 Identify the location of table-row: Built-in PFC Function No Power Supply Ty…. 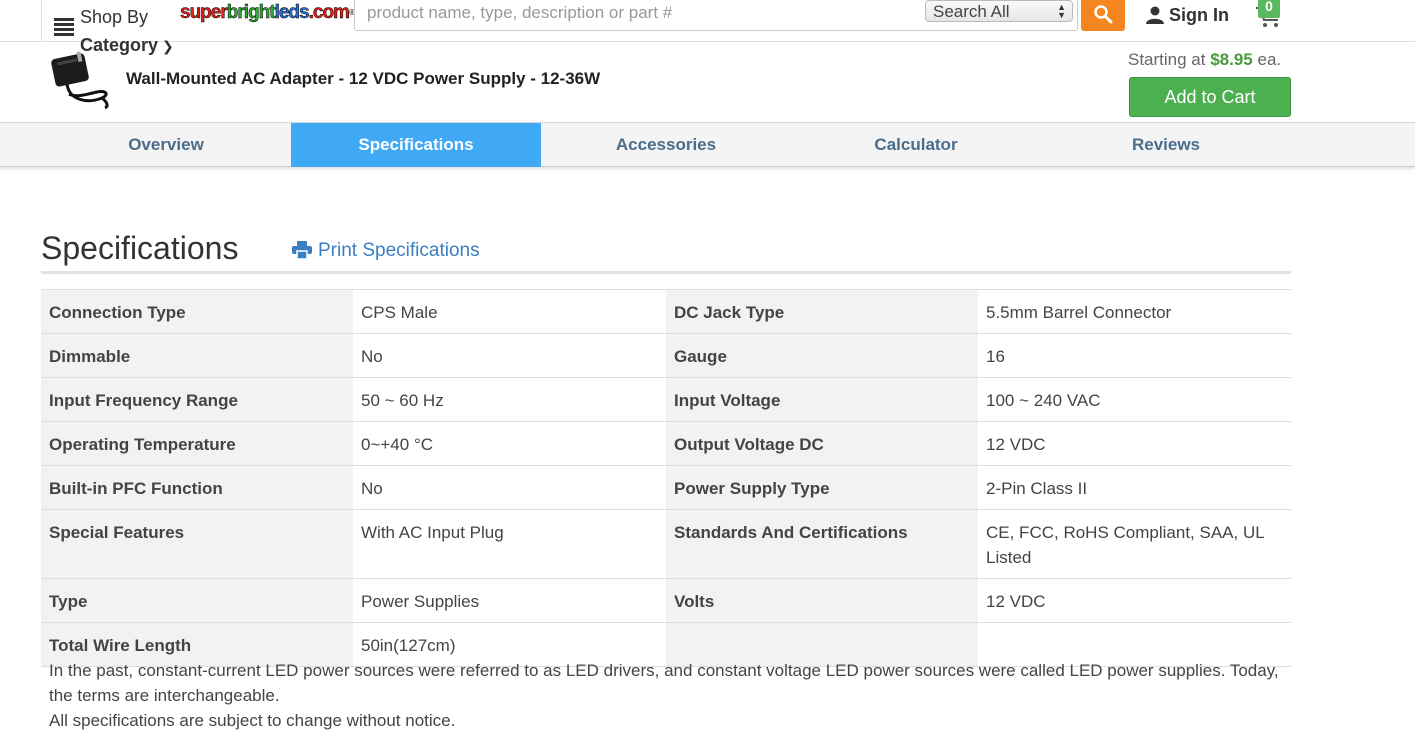
(666, 487).